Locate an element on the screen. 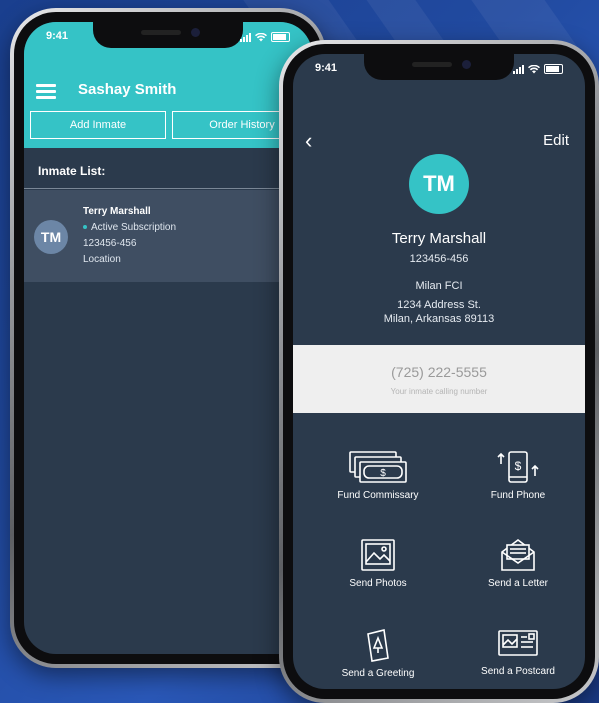 Image resolution: width=599 pixels, height=703 pixels. calling-number-label: Your inmate calling number is located at coordinates (439, 391).